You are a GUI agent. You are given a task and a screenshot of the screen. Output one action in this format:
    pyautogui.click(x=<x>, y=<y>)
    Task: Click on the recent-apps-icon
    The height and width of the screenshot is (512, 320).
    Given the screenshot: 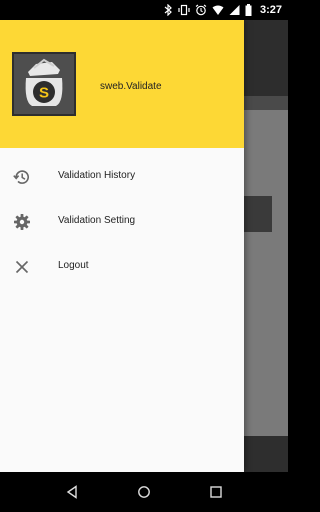 What is the action you would take?
    pyautogui.click(x=216, y=492)
    